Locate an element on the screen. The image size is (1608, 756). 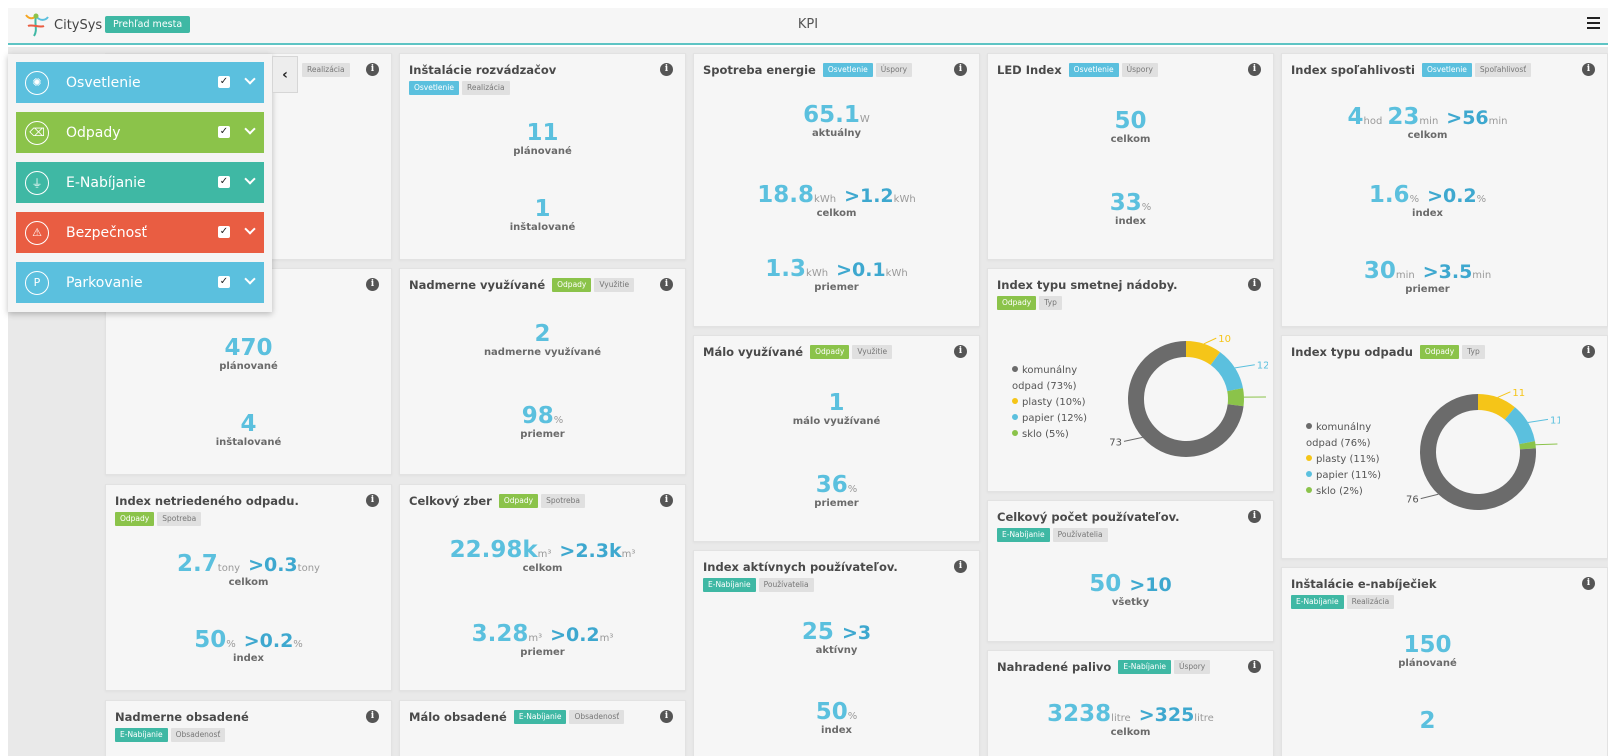
metric-index: 33% index is located at coordinates (1130, 208).